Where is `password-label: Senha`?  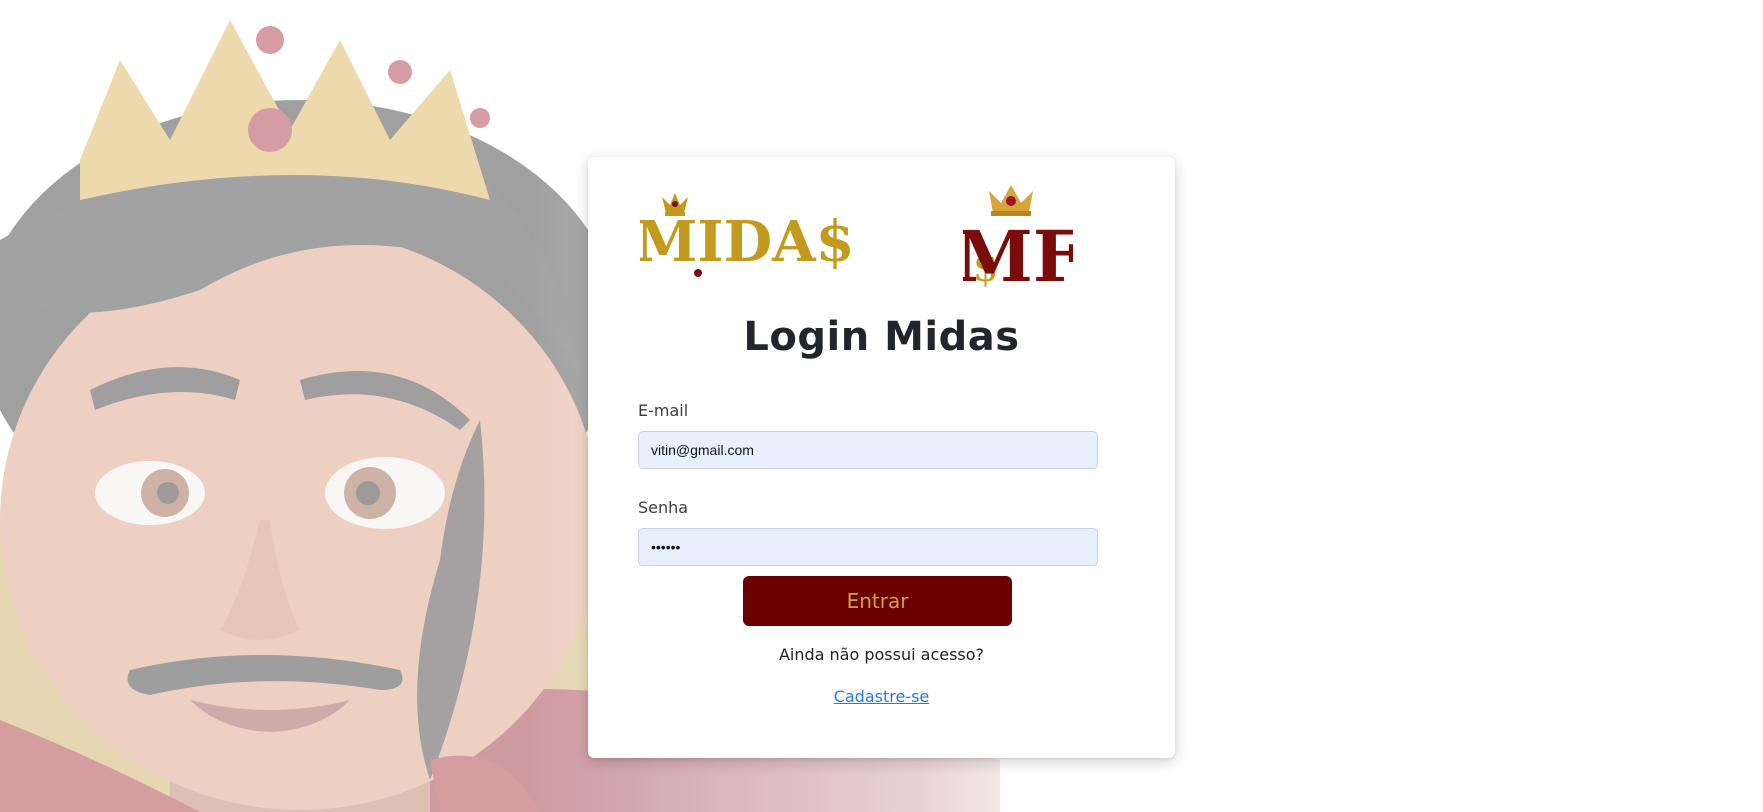
password-label: Senha is located at coordinates (663, 507).